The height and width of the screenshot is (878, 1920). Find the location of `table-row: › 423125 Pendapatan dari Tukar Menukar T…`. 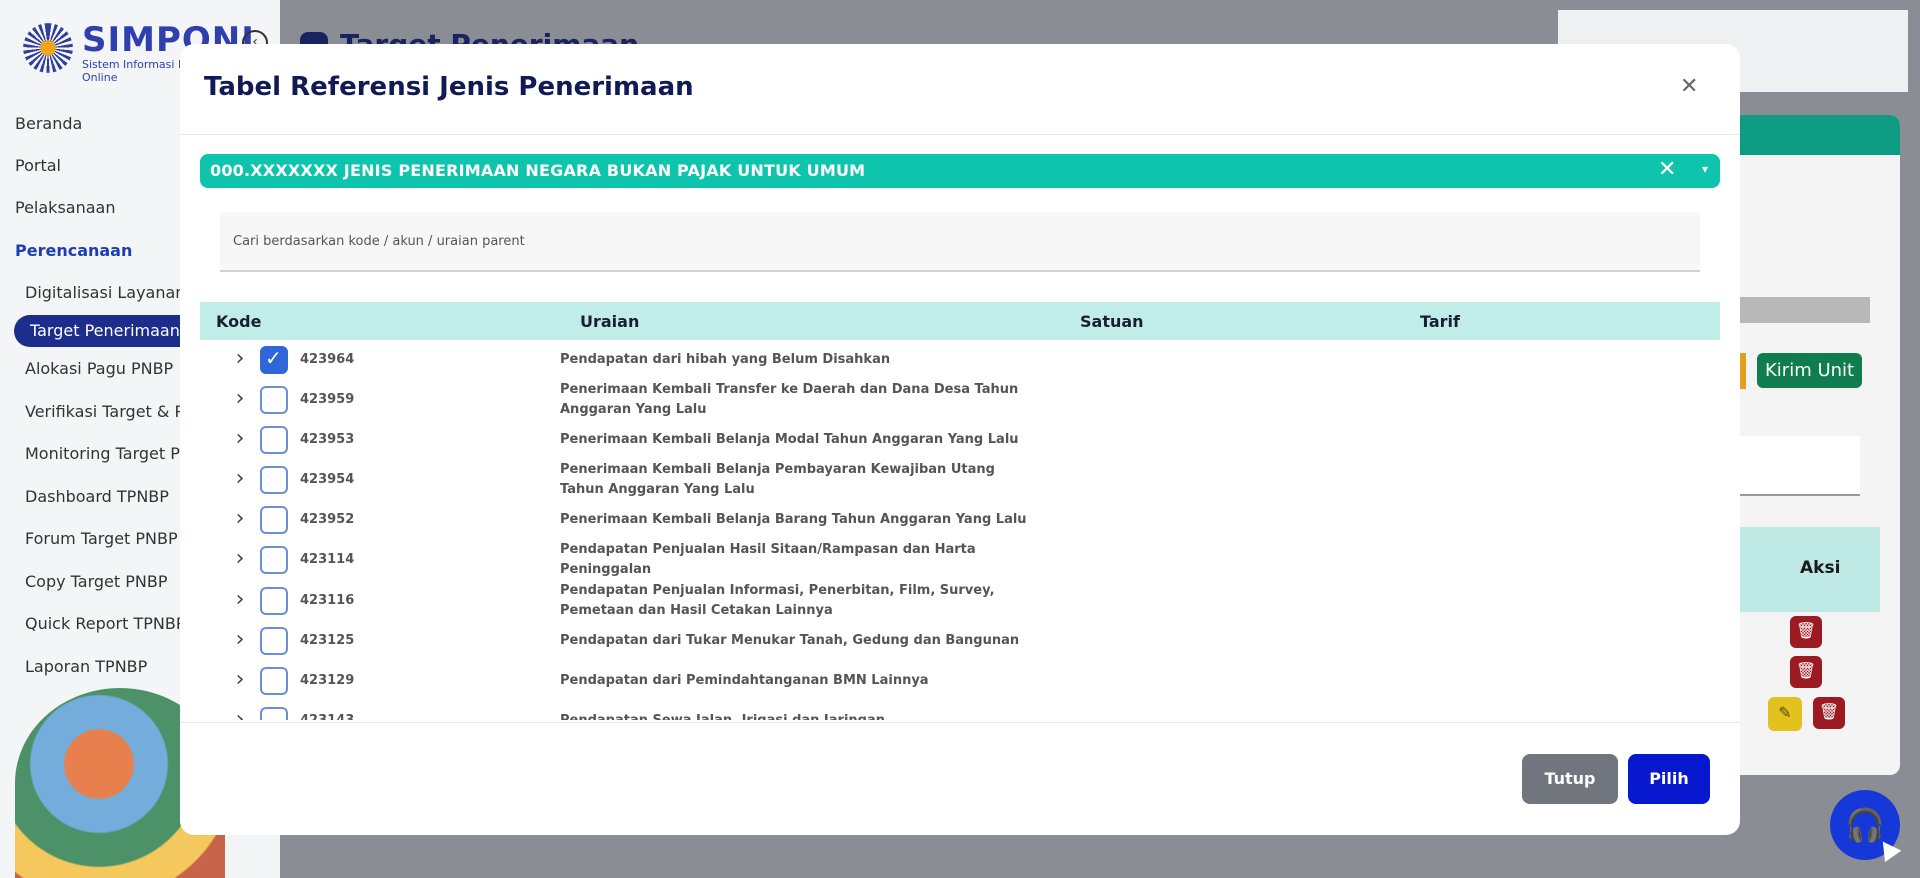

table-row: › 423125 Pendapatan dari Tukar Menukar T… is located at coordinates (960, 641).